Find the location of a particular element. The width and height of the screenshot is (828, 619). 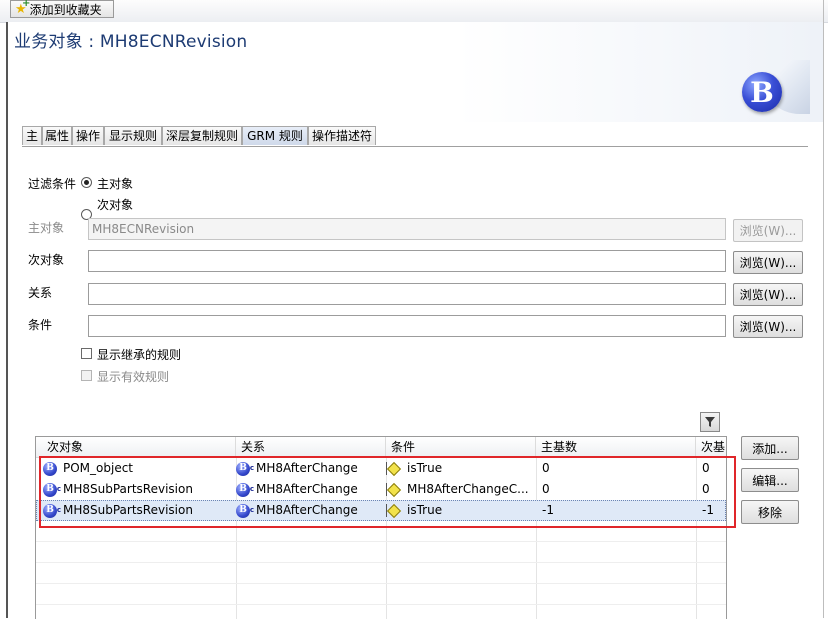

right-frame-border is located at coordinates (823, 309).